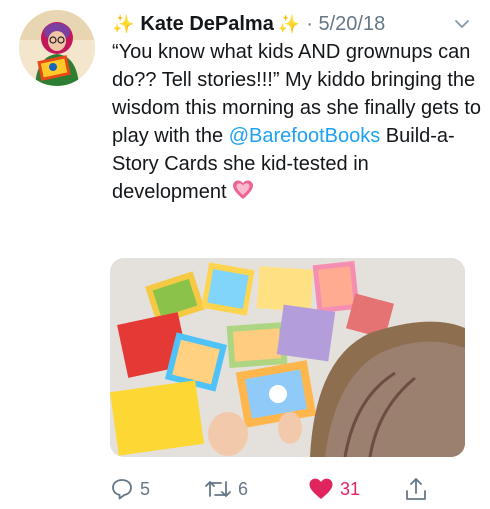  Describe the element at coordinates (321, 488) in the screenshot. I see `heart-icon` at that location.